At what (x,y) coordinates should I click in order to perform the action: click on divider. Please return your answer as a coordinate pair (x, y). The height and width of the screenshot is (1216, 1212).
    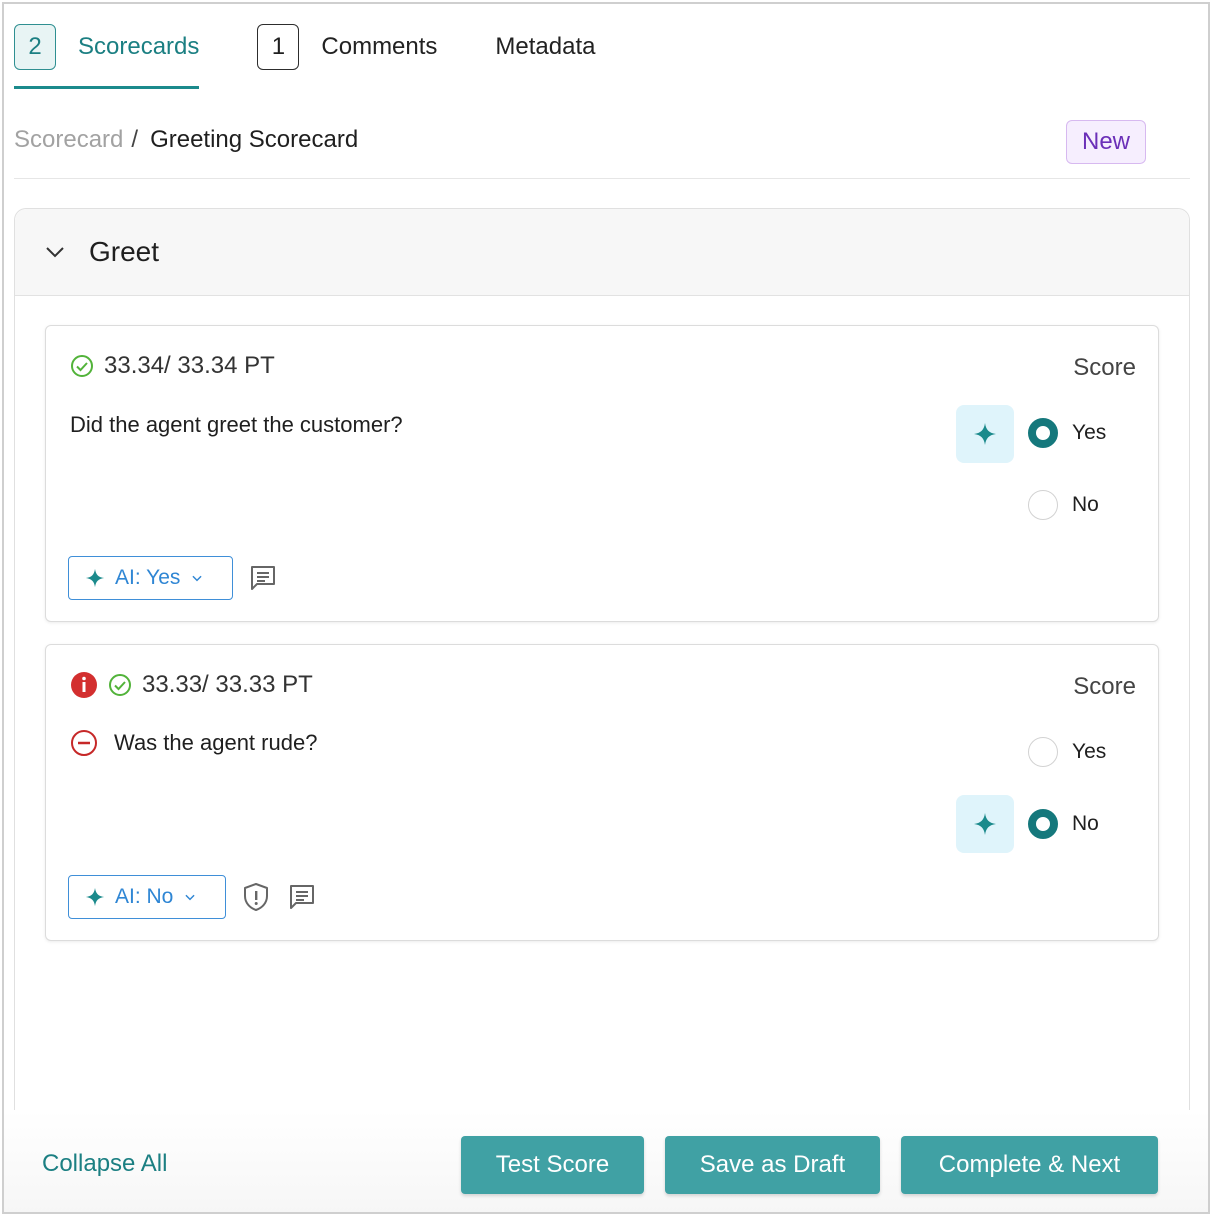
    Looking at the image, I should click on (602, 178).